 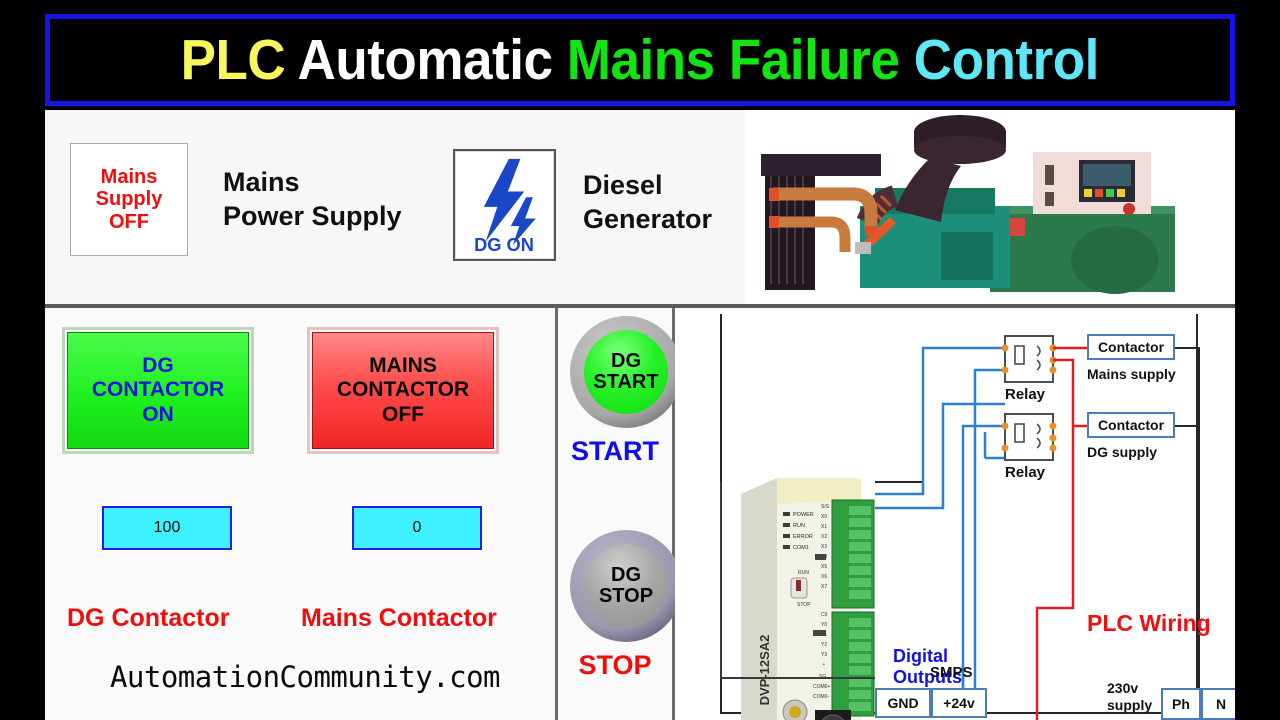 I want to click on relay-dg-label: Relay, so click(x=1025, y=472).